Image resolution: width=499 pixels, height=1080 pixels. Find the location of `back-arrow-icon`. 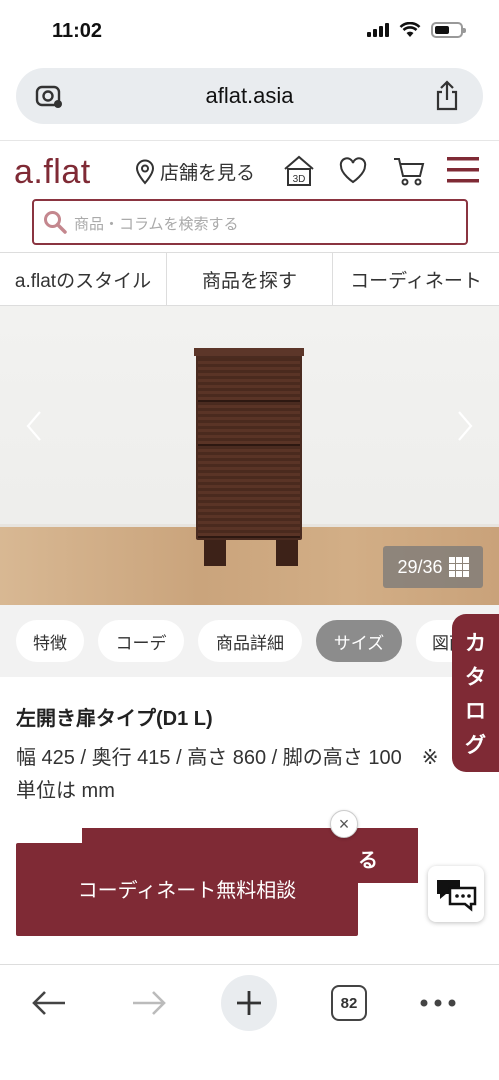

back-arrow-icon is located at coordinates (48, 1003).